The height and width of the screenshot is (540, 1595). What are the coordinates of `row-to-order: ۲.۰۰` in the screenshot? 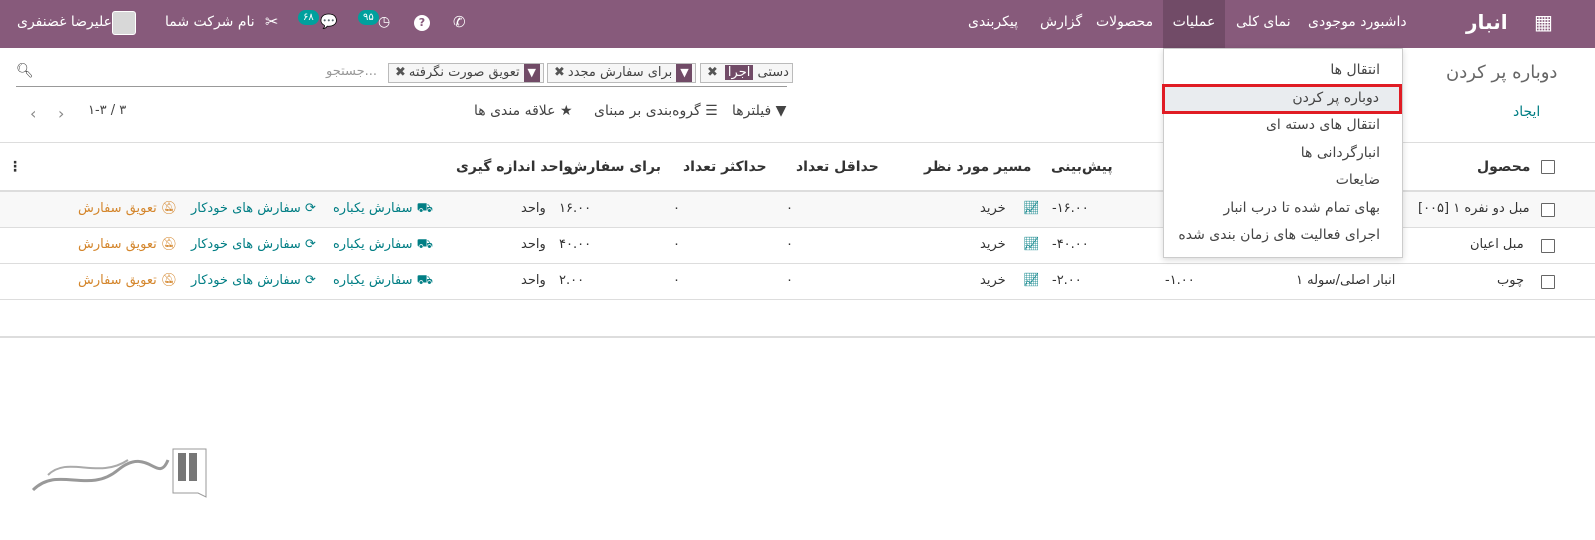 It's located at (572, 280).